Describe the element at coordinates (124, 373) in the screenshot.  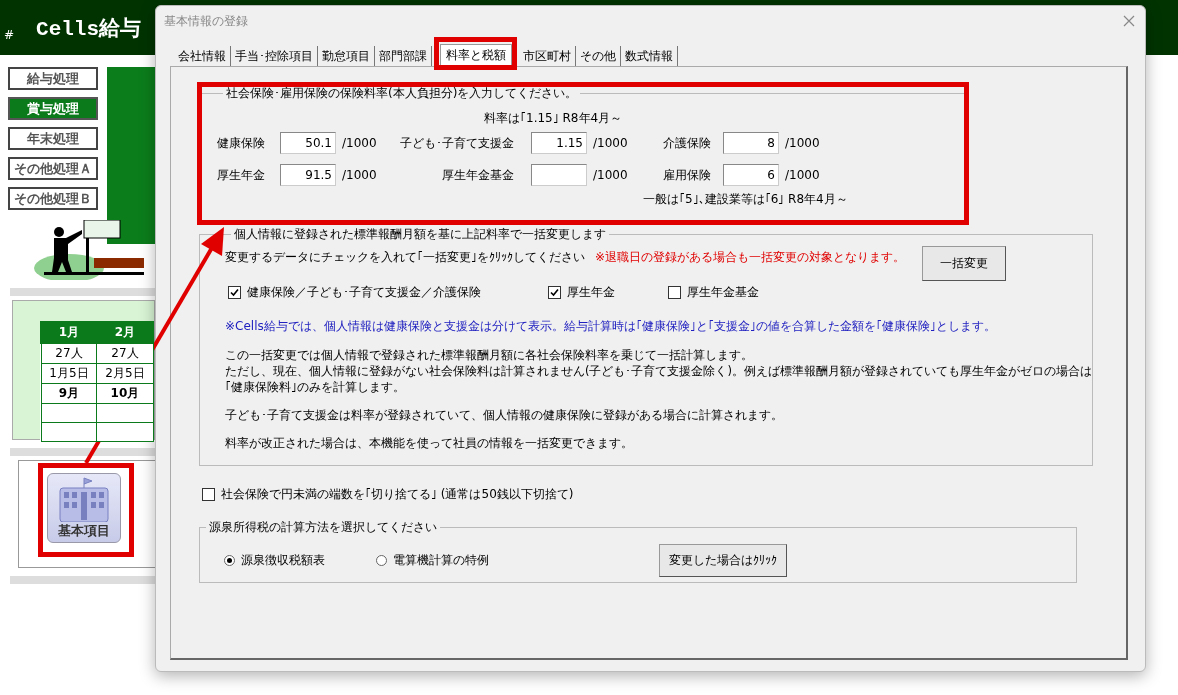
I see `calendar-cell: 2月5日` at that location.